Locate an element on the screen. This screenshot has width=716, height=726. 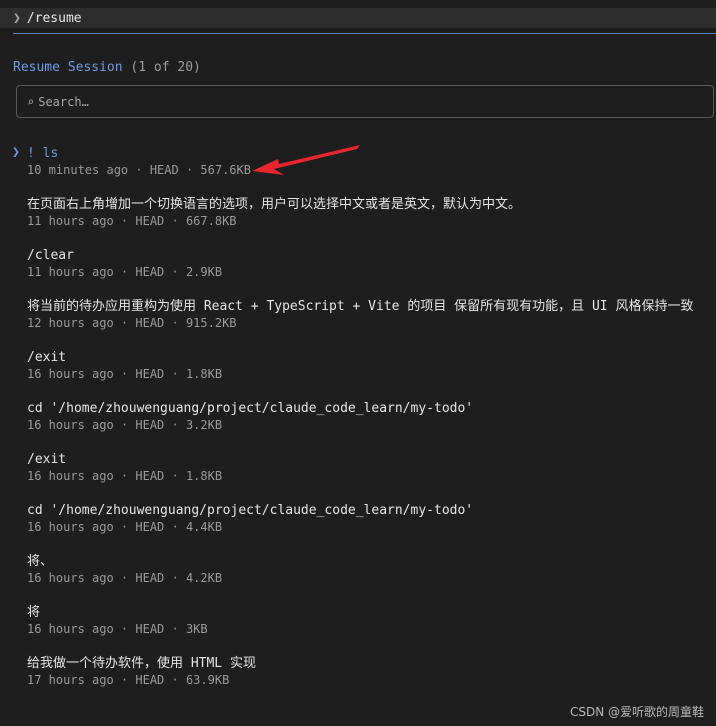
session-item: 将 16 hours ago · HEAD · 3KB is located at coordinates (358, 627).